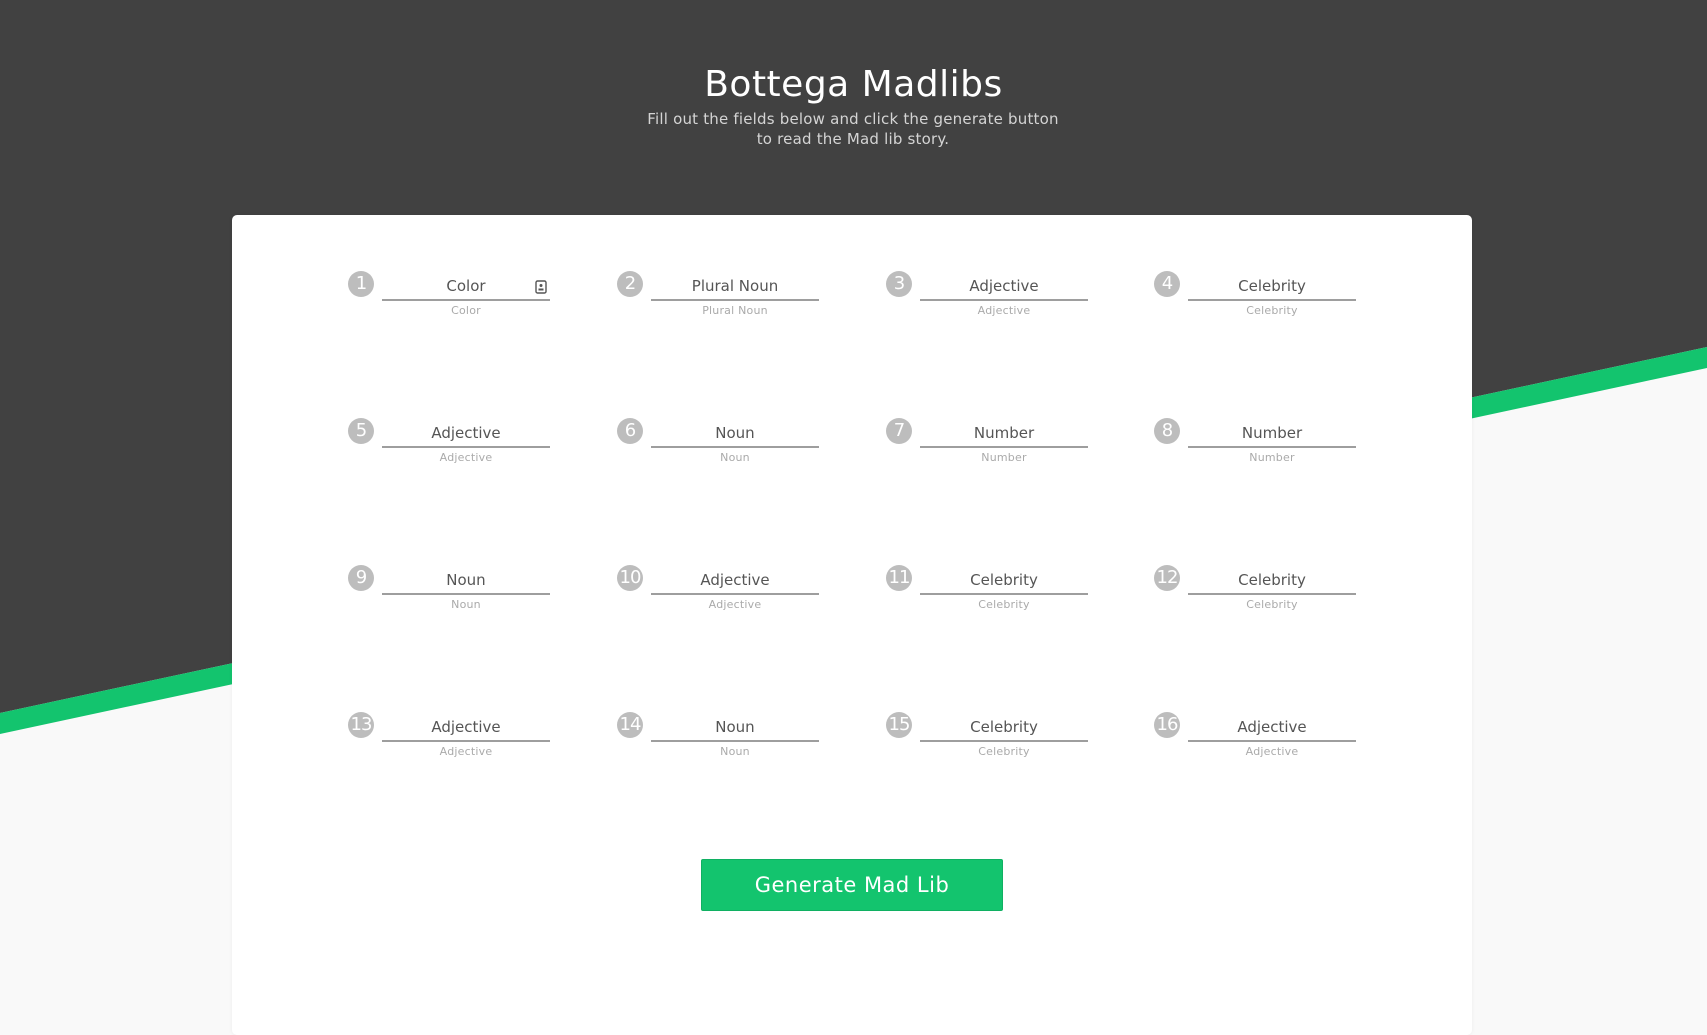 This screenshot has width=1707, height=1035. What do you see at coordinates (630, 578) in the screenshot?
I see `field-number-badge: 10` at bounding box center [630, 578].